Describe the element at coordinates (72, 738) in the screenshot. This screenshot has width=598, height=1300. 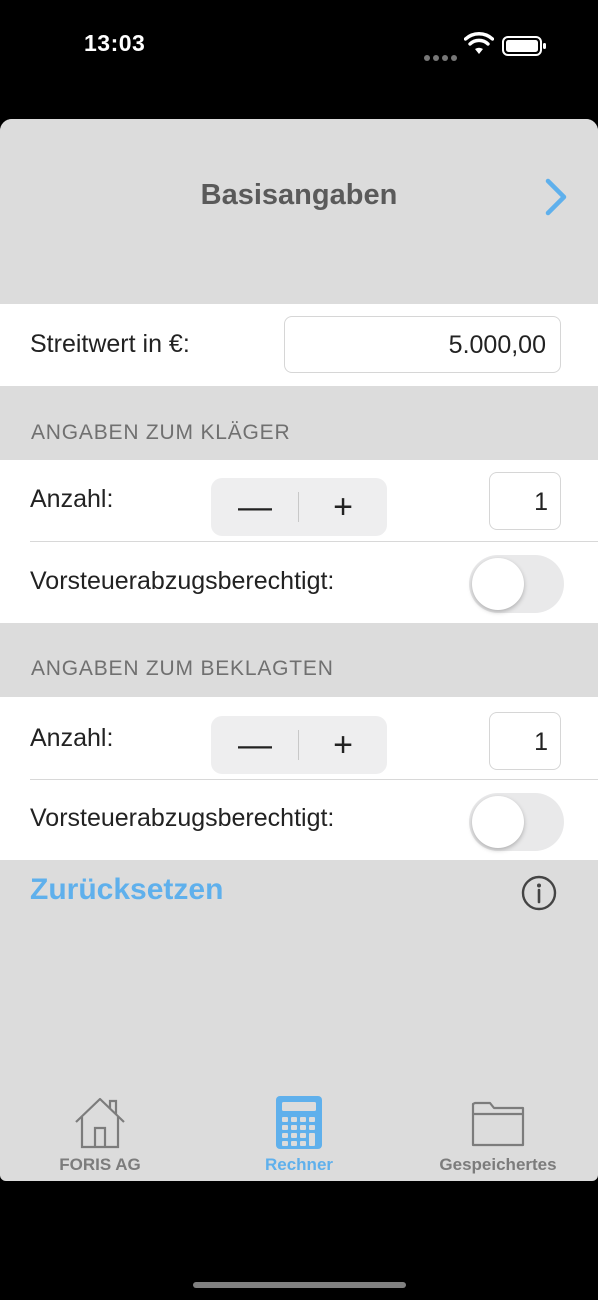
I see `beklagte-anzahl-label: Anzahl:` at that location.